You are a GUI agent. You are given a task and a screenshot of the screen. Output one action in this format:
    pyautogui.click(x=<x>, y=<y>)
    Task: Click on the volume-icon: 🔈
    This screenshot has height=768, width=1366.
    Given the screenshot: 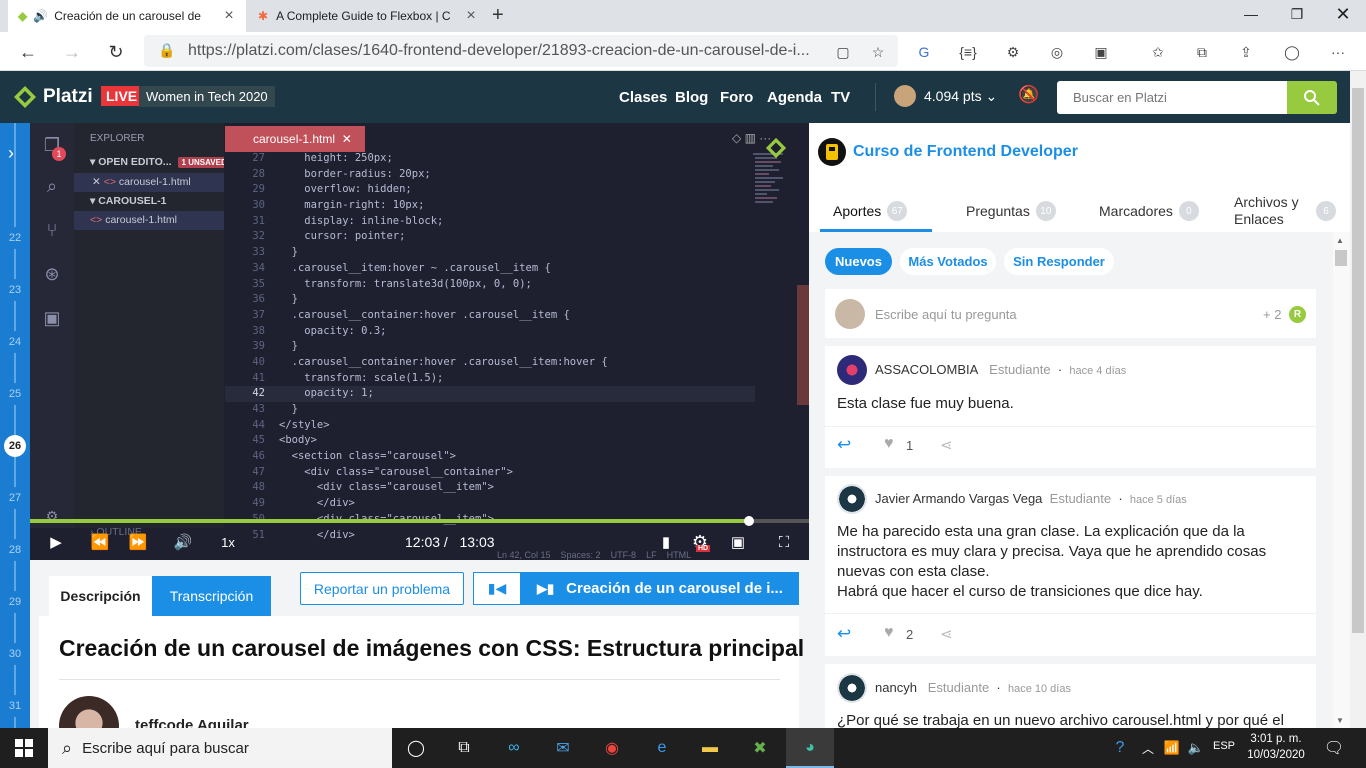 What is the action you would take?
    pyautogui.click(x=1196, y=748)
    